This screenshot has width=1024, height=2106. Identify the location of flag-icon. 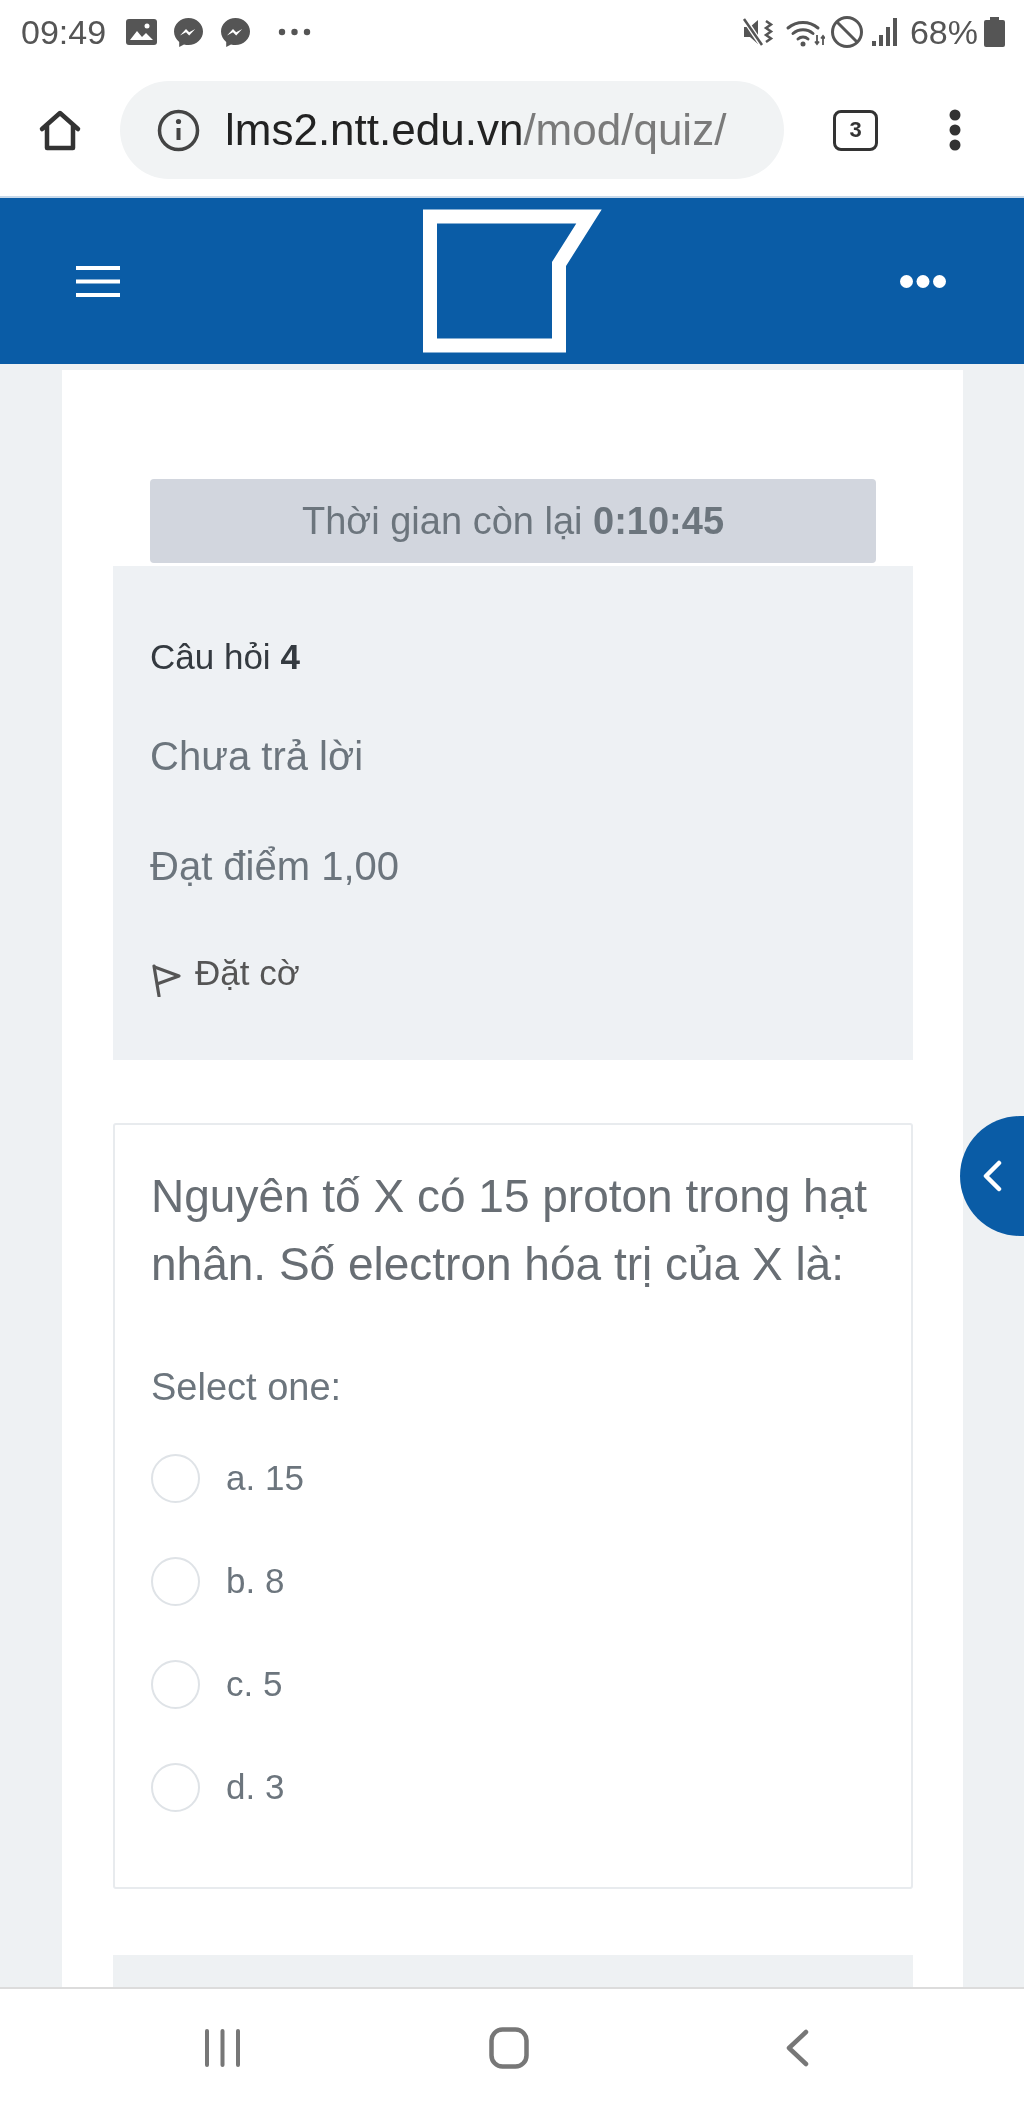
(166, 980).